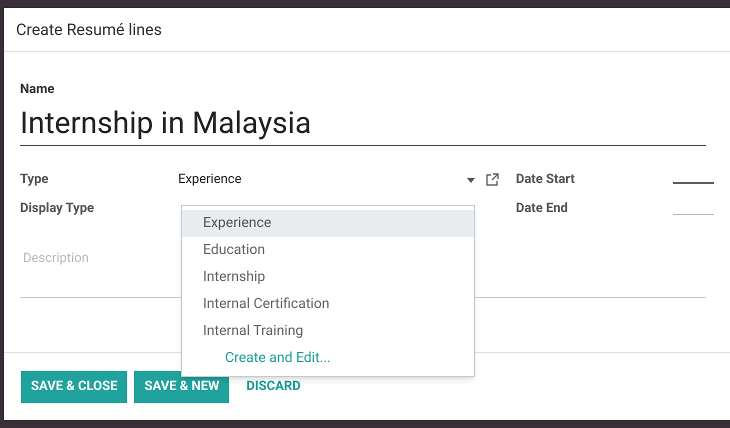 The height and width of the screenshot is (428, 730). What do you see at coordinates (89, 29) in the screenshot?
I see `dialog-title: Create Resumé lines` at bounding box center [89, 29].